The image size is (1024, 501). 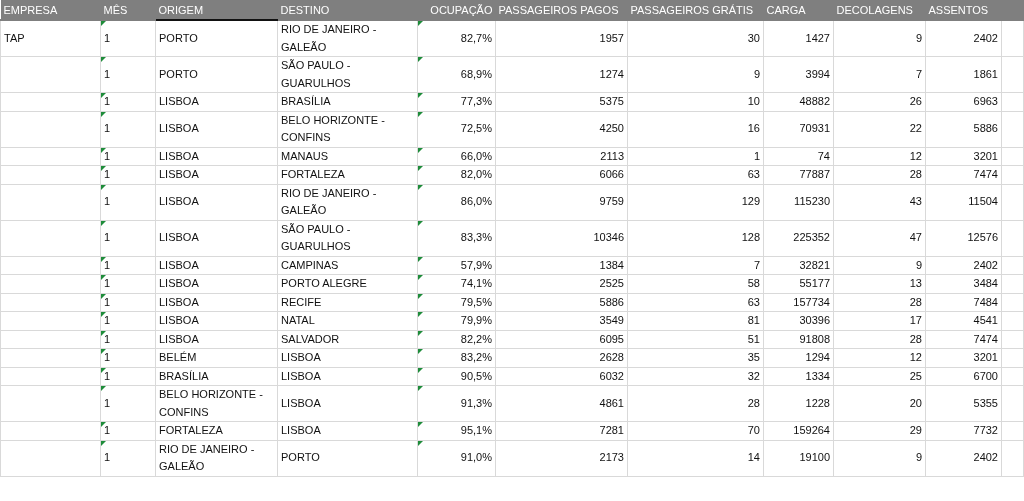 What do you see at coordinates (814, 174) in the screenshot?
I see `table-cell-text: 77887` at bounding box center [814, 174].